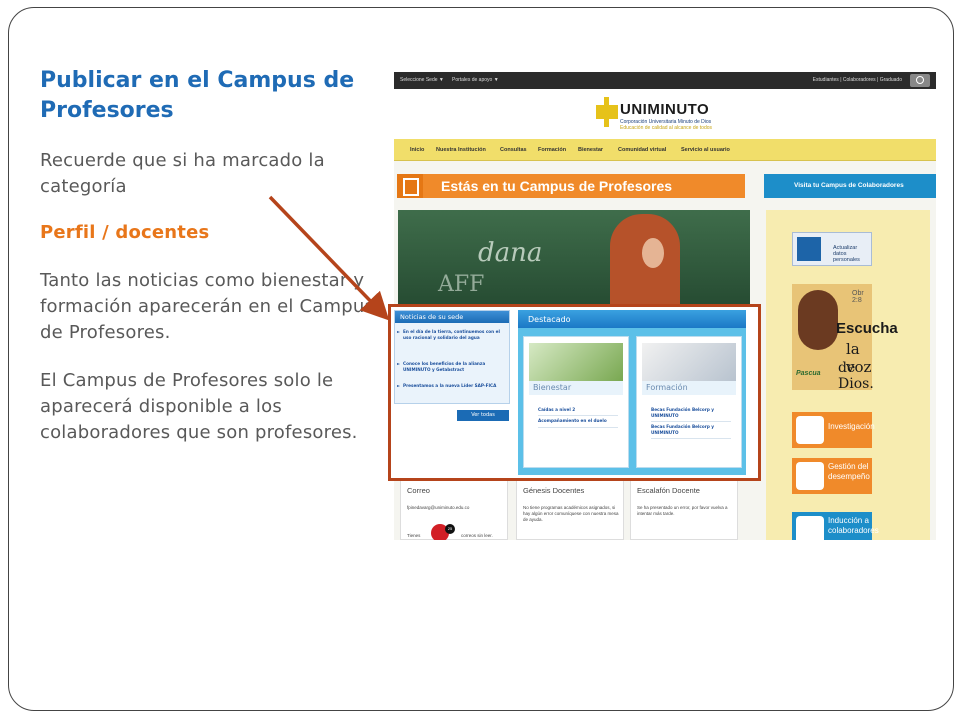 The image size is (960, 720). What do you see at coordinates (846, 254) in the screenshot?
I see `update-data-label: Actualizar datos personales` at bounding box center [846, 254].